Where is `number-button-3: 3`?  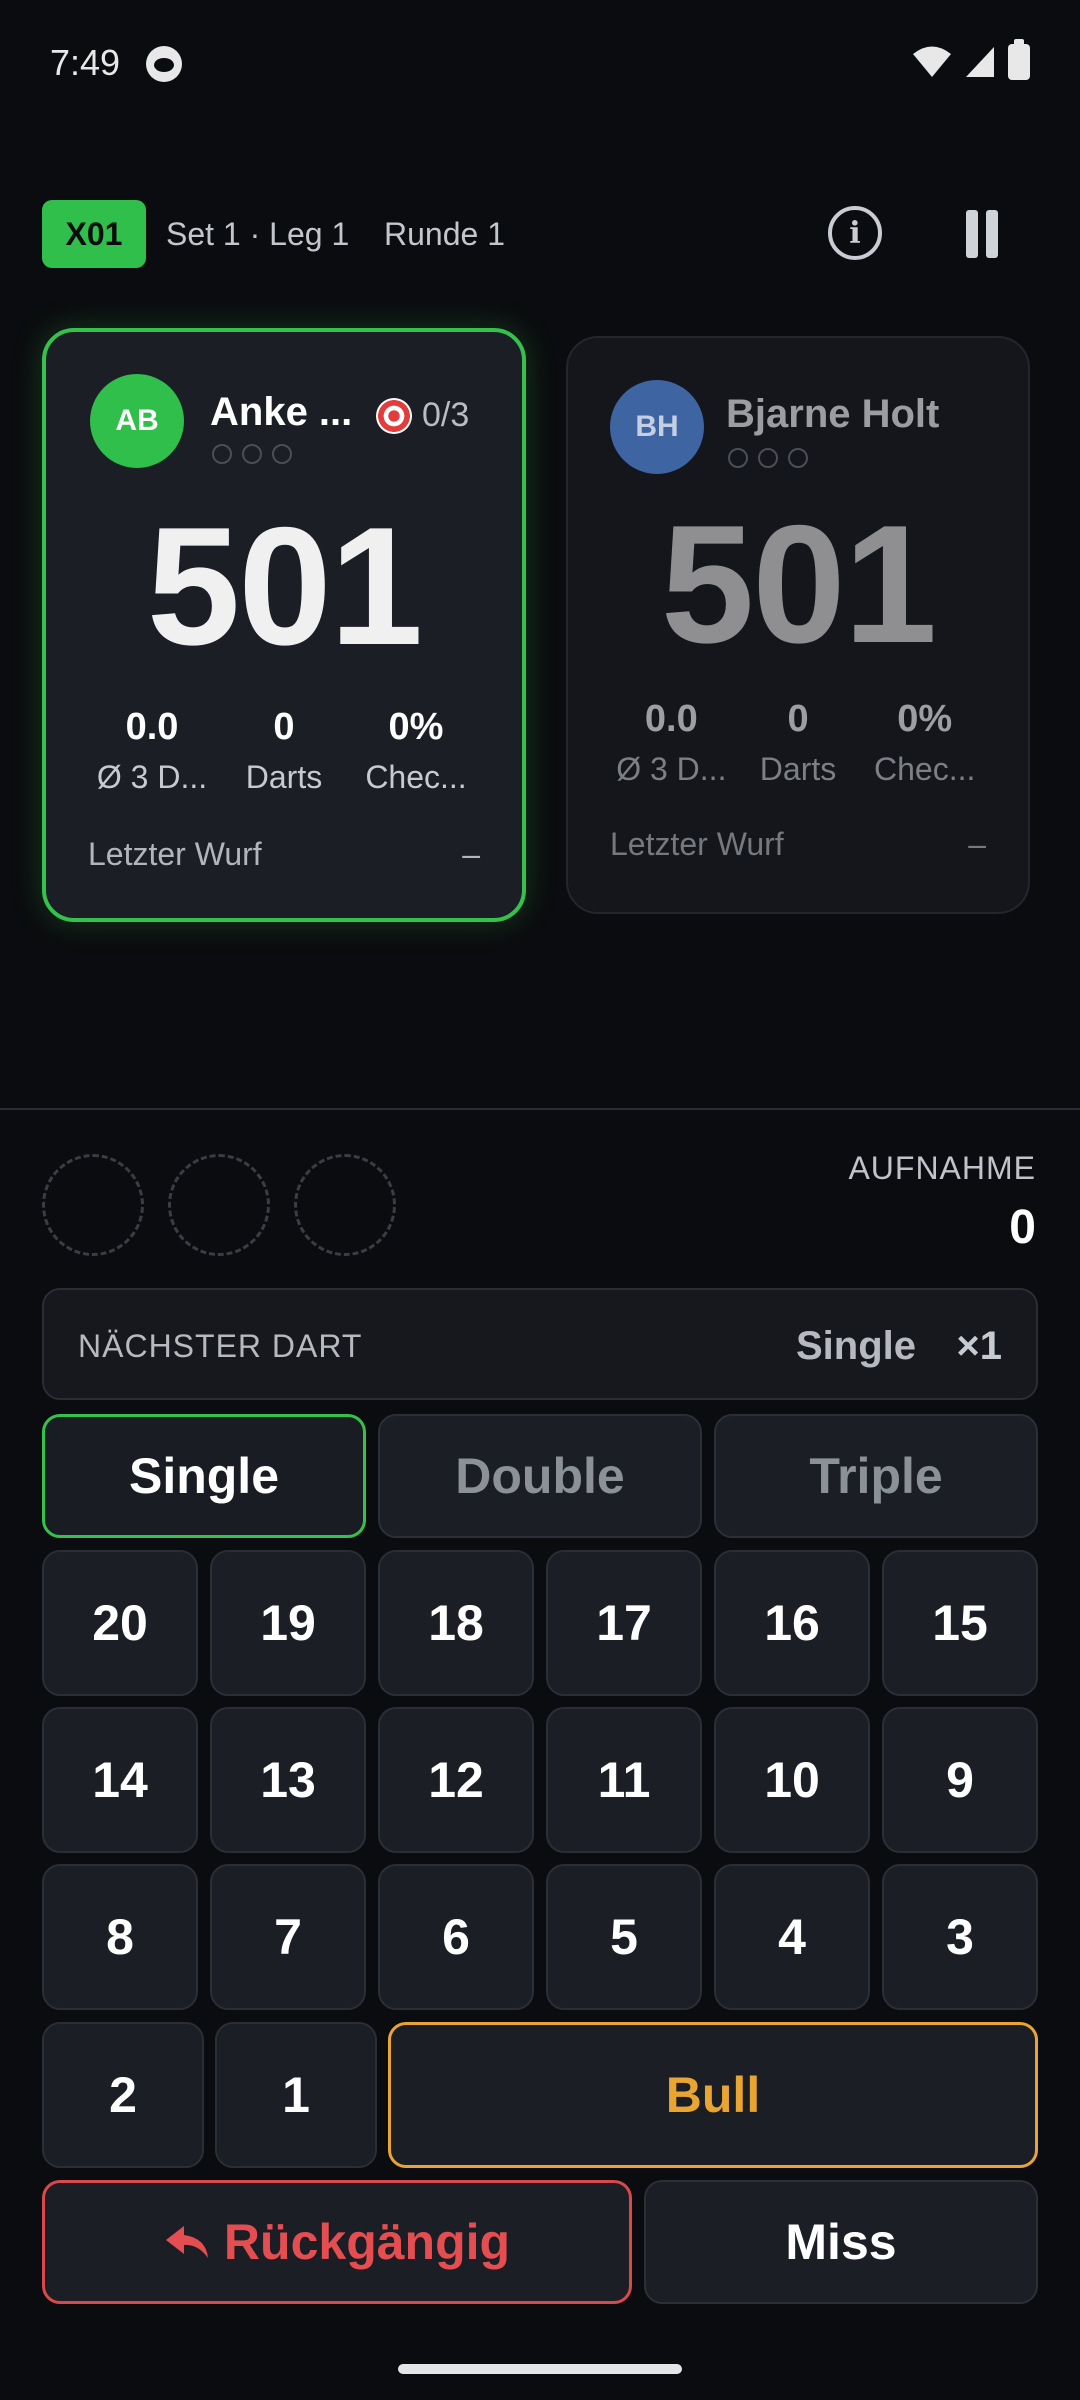
number-button-3: 3 is located at coordinates (960, 1937).